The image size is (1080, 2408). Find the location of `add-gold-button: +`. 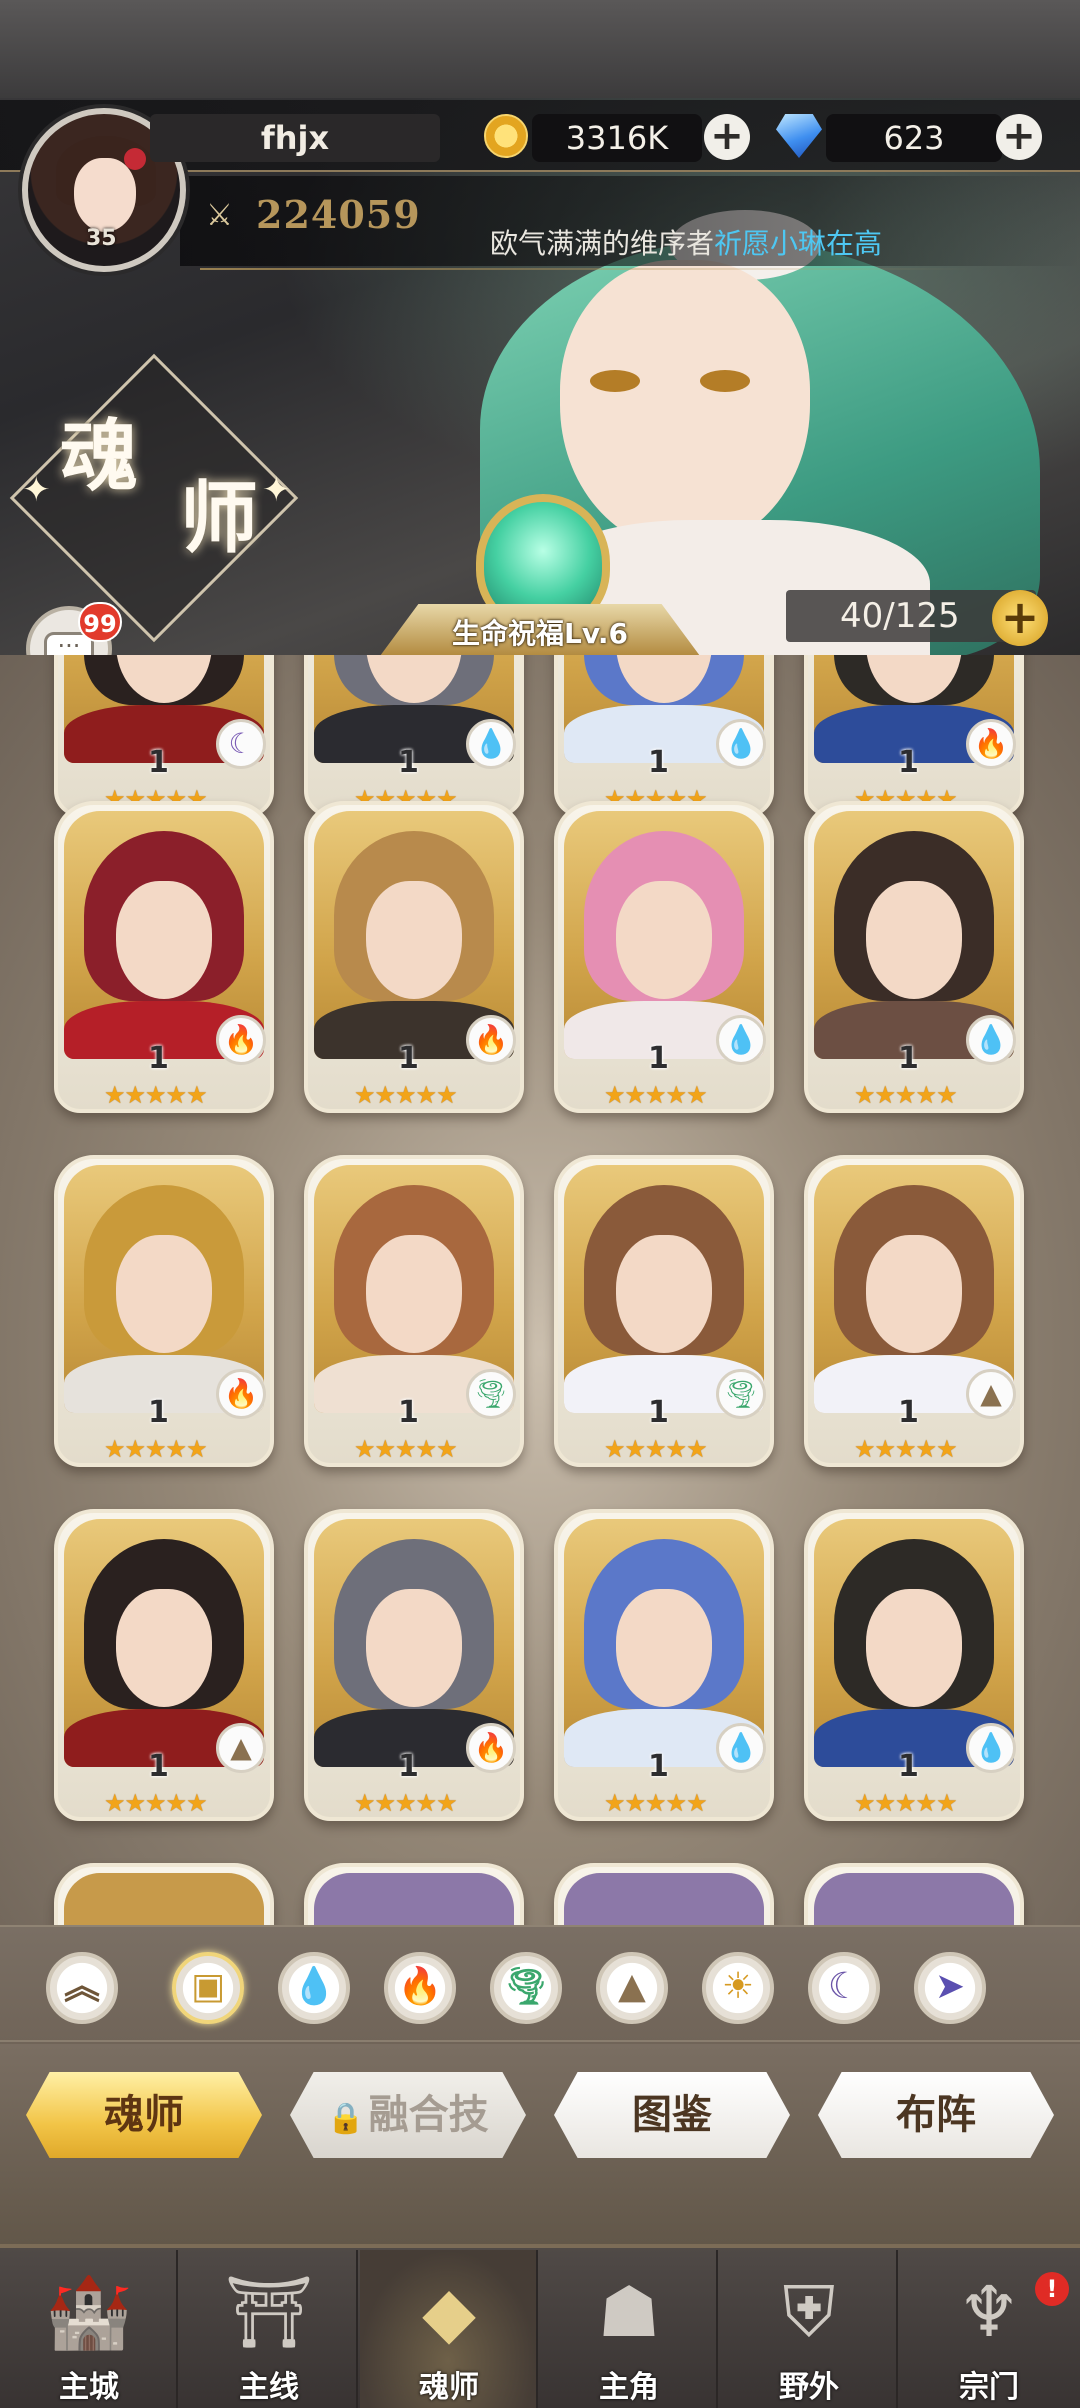

add-gold-button: + is located at coordinates (727, 137).